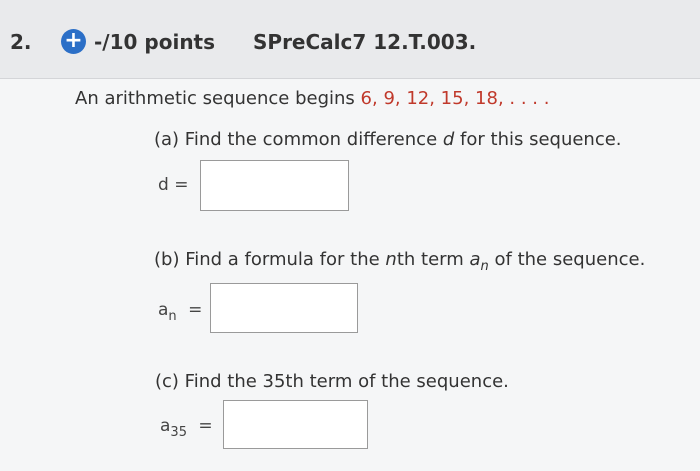 This screenshot has height=471, width=700. Describe the element at coordinates (391, 259) in the screenshot. I see `part-b-variable-n: n` at that location.